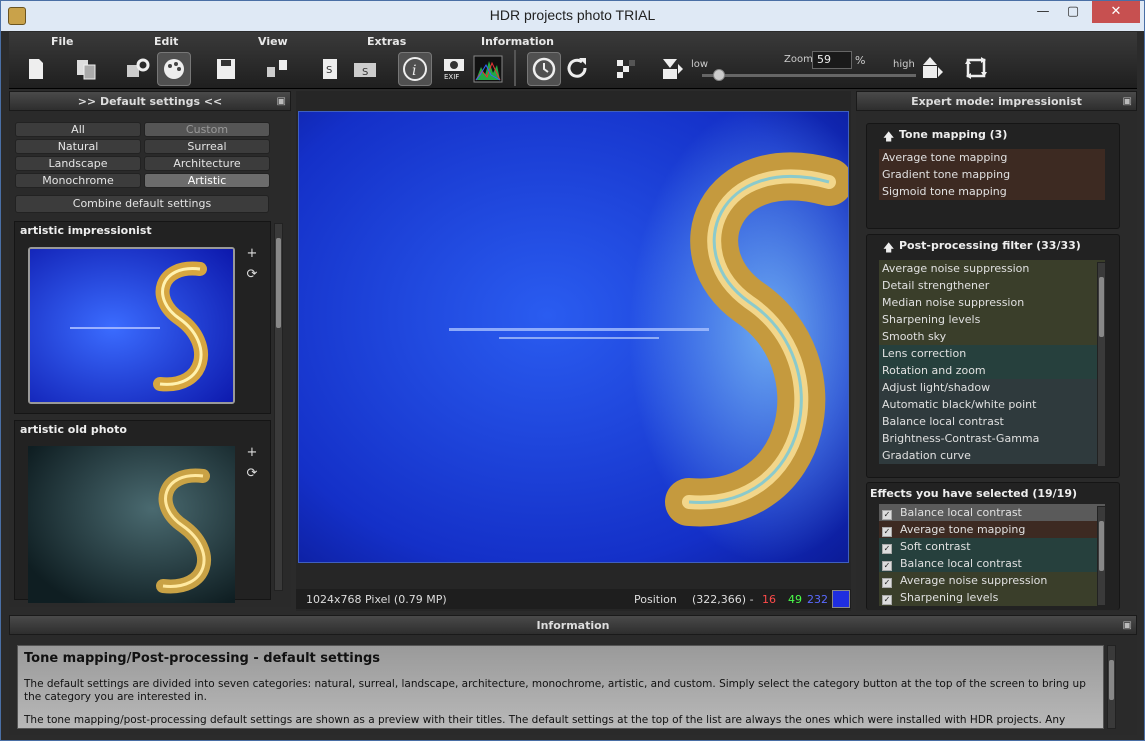 This screenshot has height=741, width=1145. What do you see at coordinates (961, 563) in the screenshot?
I see `selected-effect-label: Balance local contrast` at bounding box center [961, 563].